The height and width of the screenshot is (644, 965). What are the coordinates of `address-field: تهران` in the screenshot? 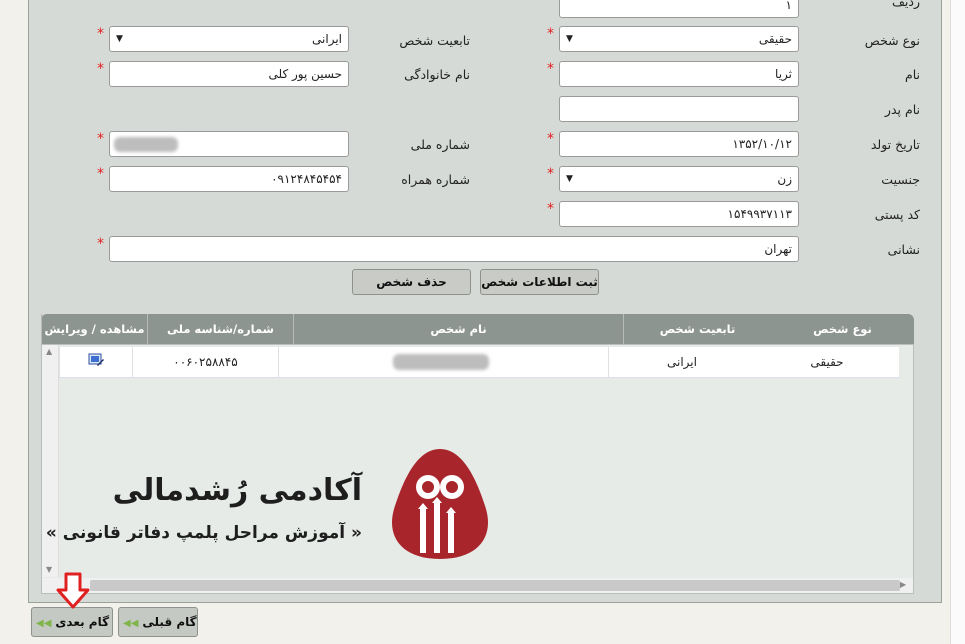 It's located at (454, 249).